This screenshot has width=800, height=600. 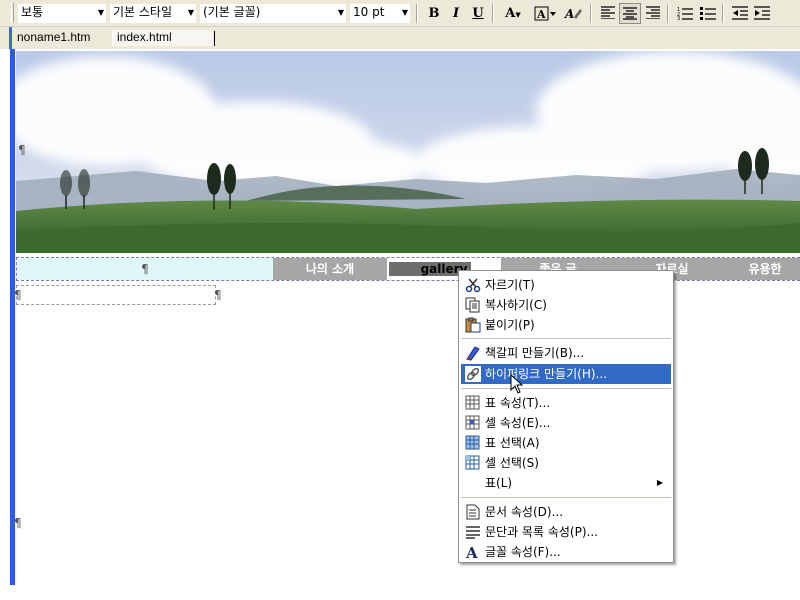 I want to click on numbered-list-button: 123, so click(x=685, y=13).